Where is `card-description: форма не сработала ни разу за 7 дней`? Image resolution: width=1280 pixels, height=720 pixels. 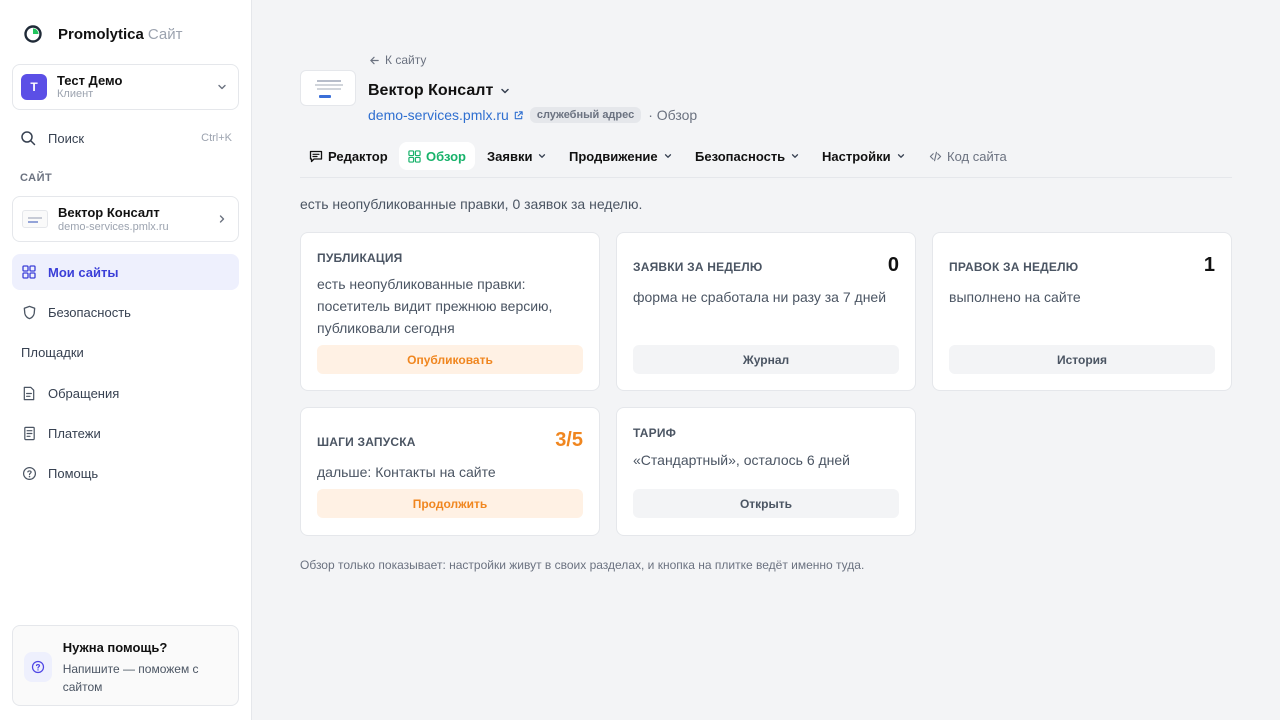 card-description: форма не сработала ни разу за 7 дней is located at coordinates (760, 297).